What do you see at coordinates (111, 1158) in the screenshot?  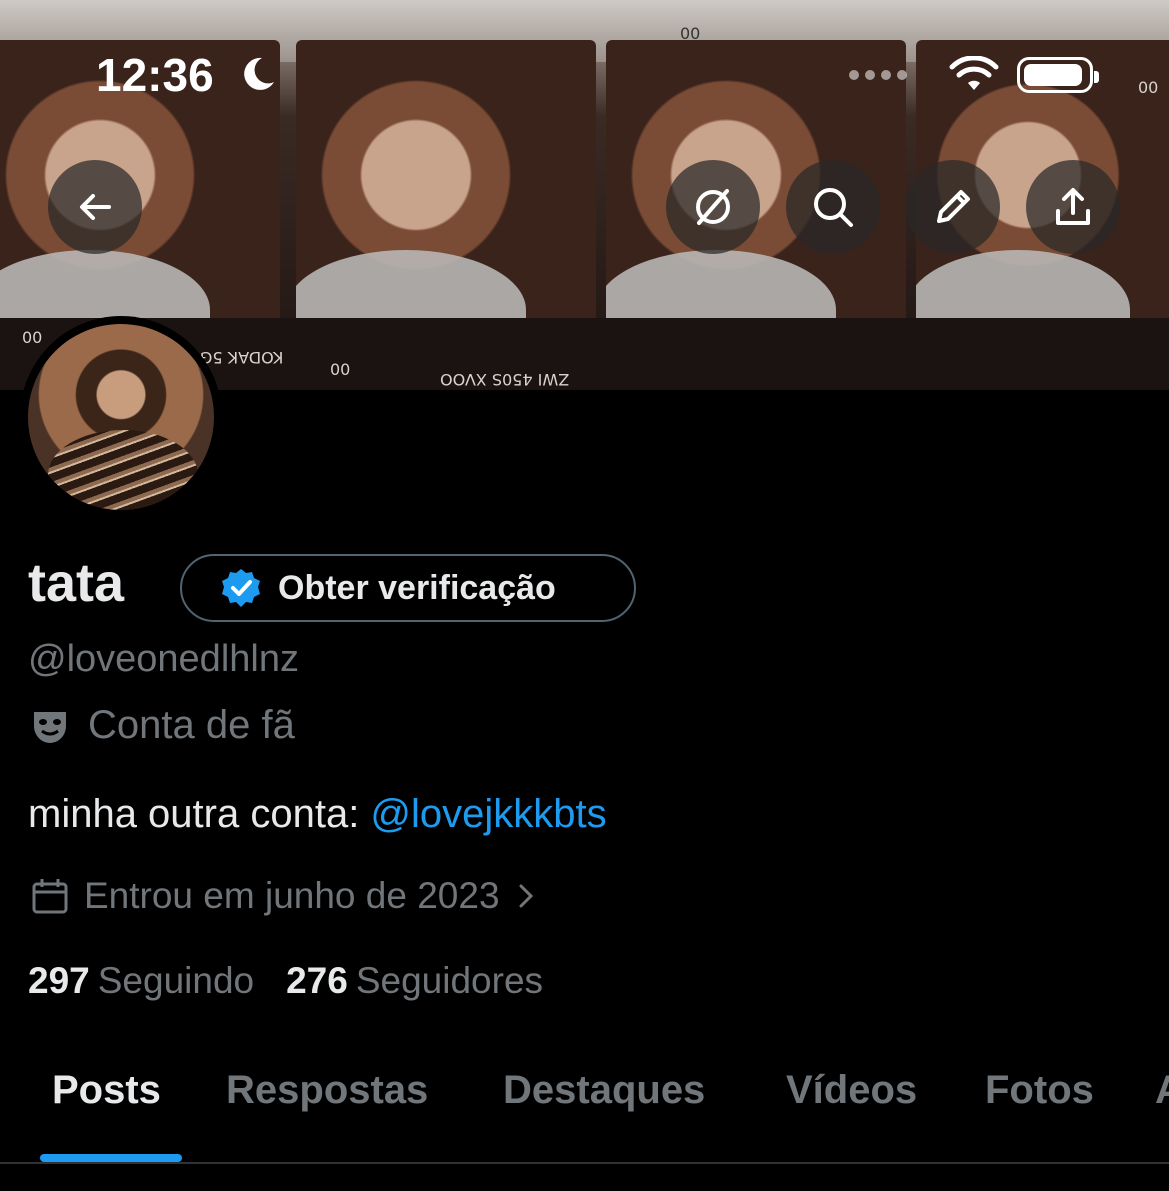 I see `active-tab-indicator` at bounding box center [111, 1158].